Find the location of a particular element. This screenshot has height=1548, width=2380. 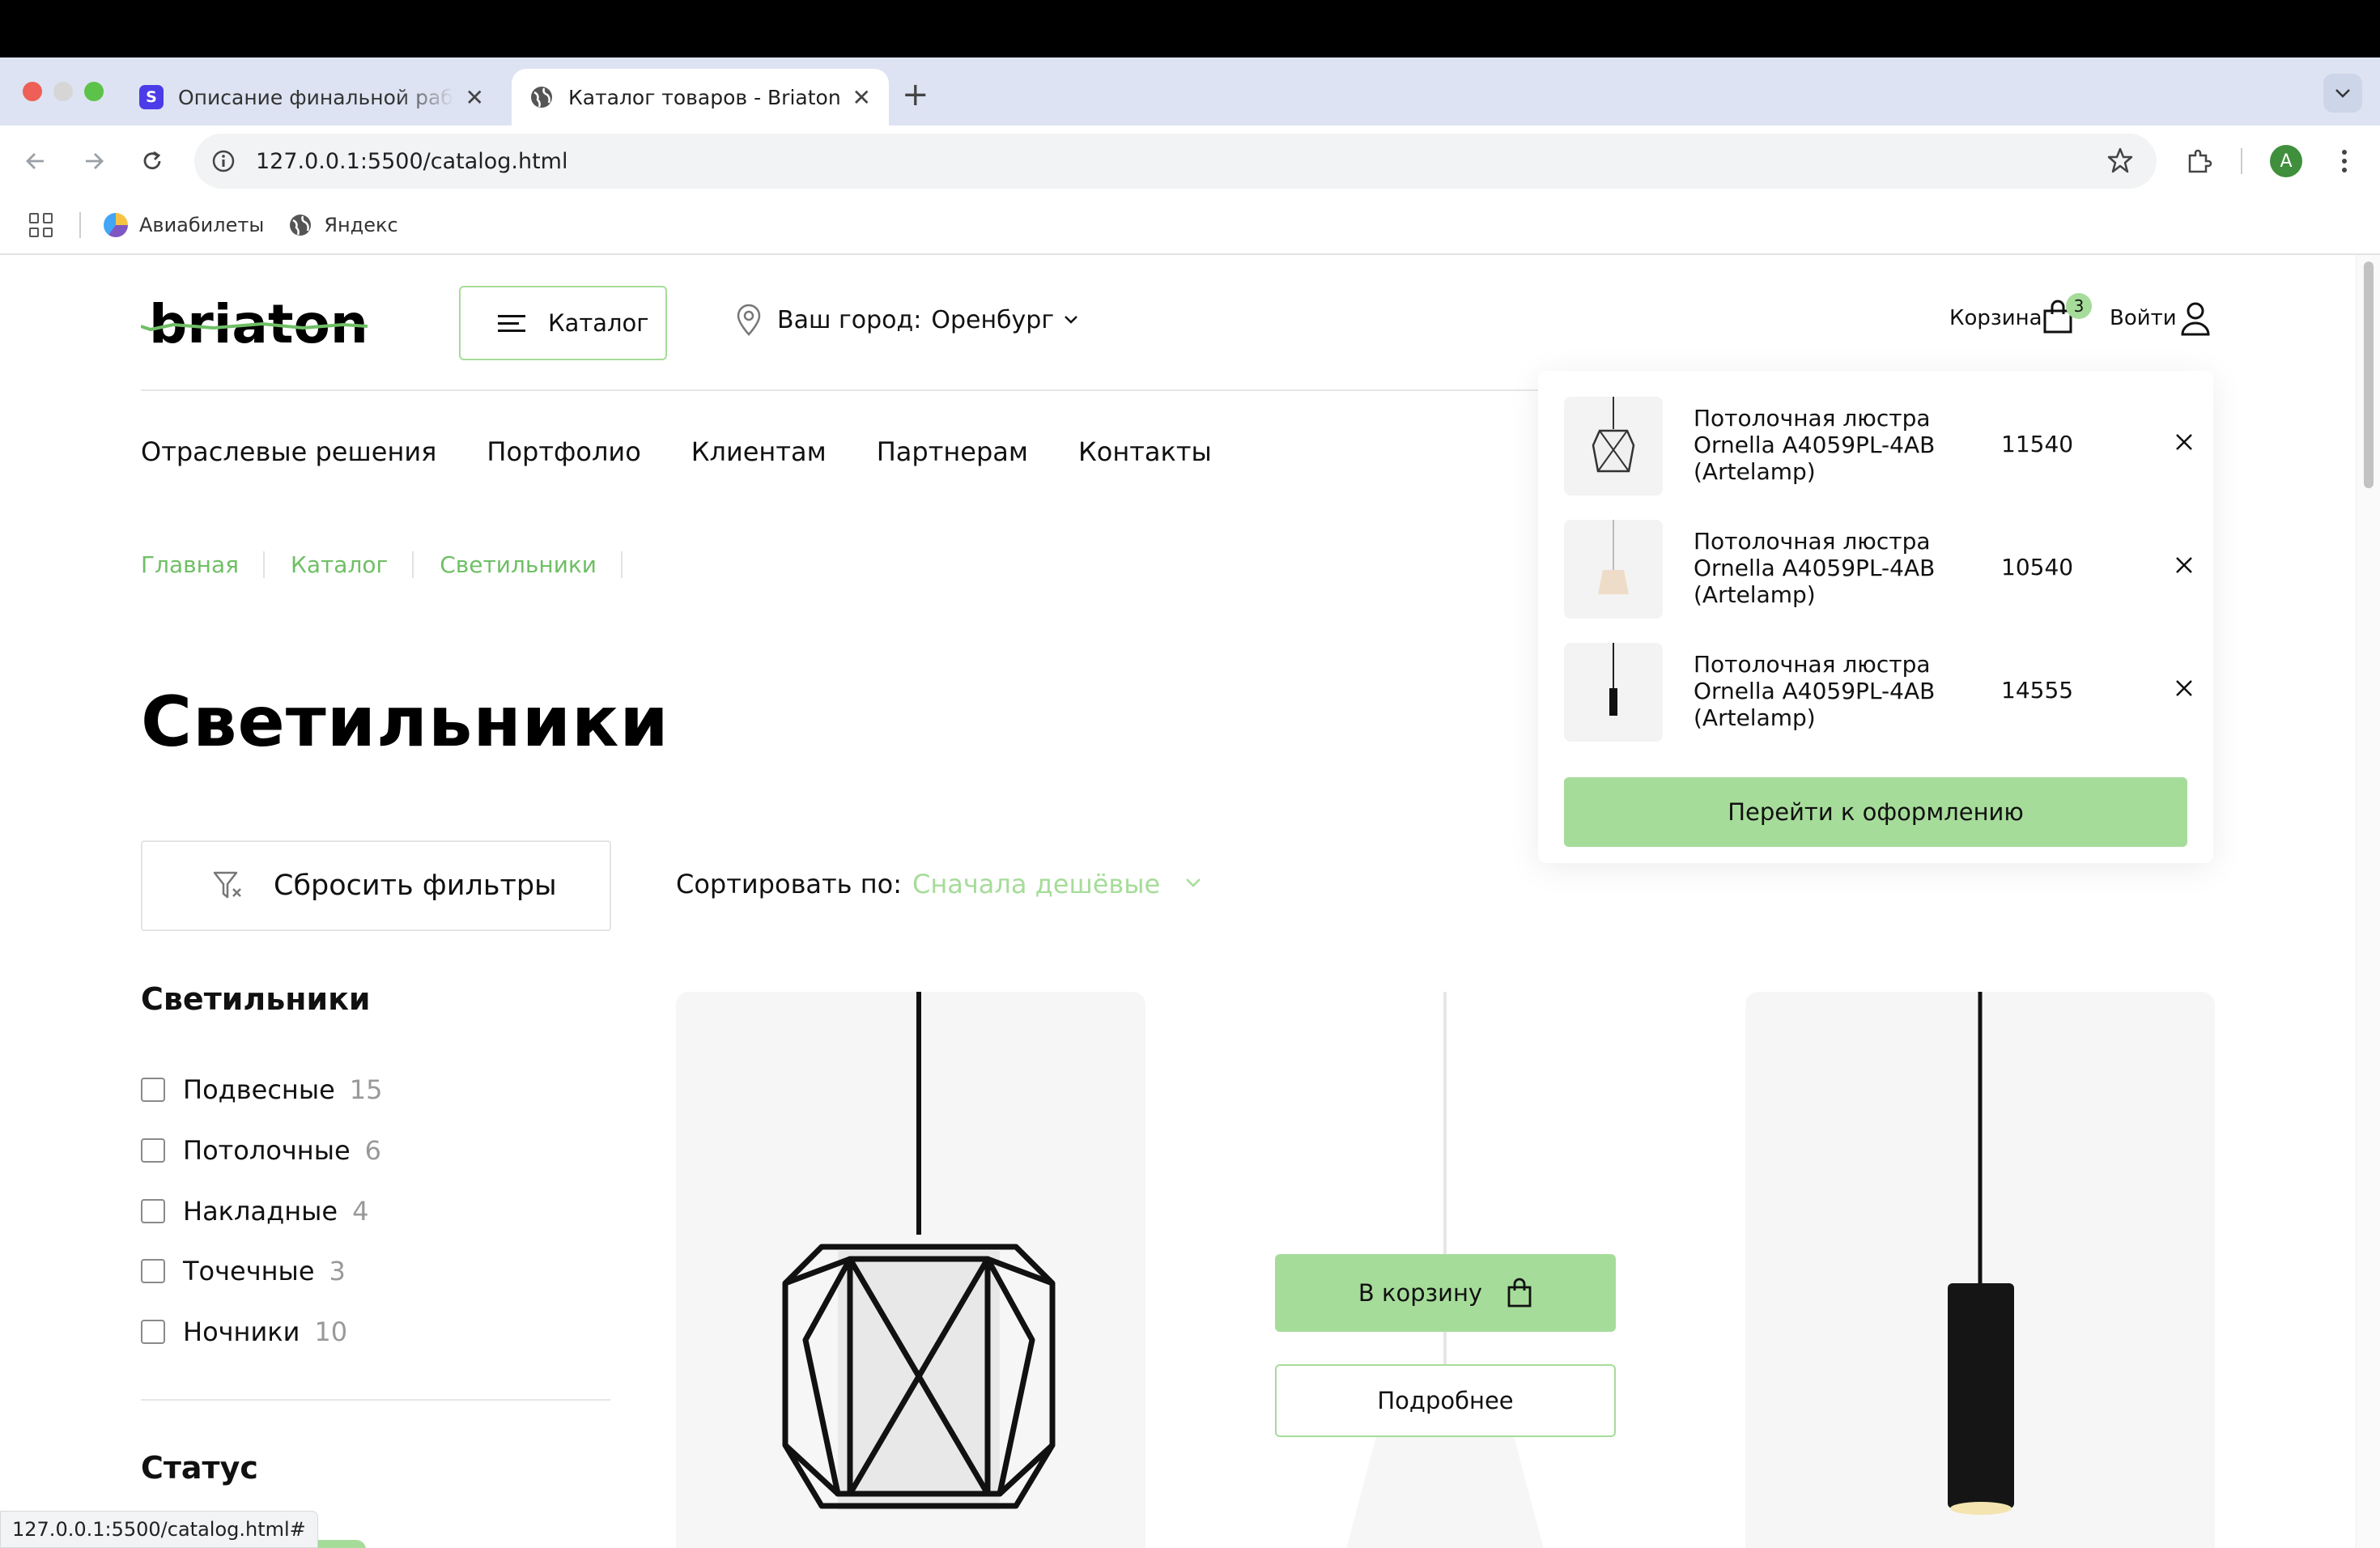

back-button is located at coordinates (35, 161).